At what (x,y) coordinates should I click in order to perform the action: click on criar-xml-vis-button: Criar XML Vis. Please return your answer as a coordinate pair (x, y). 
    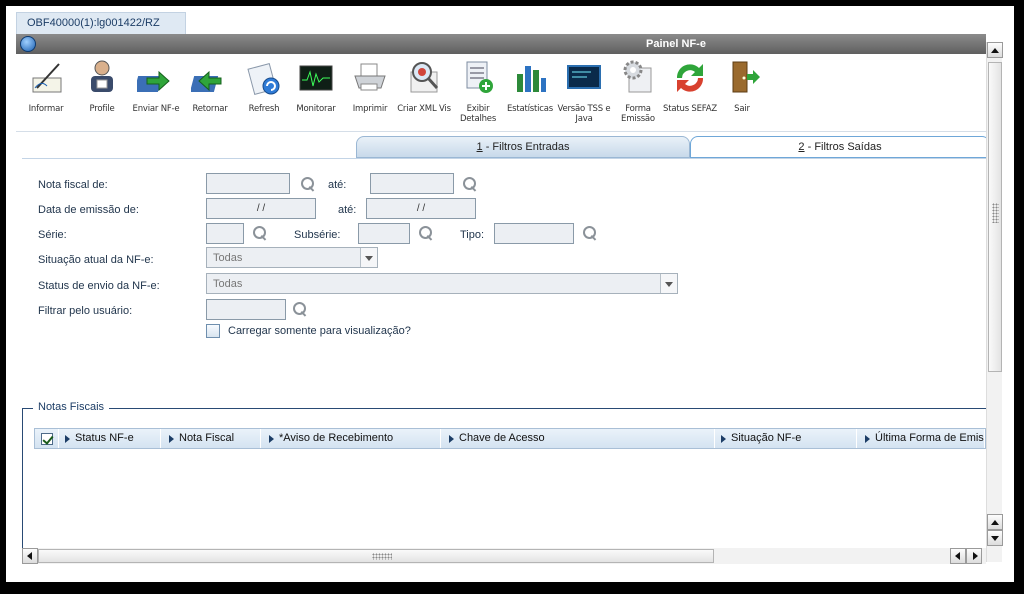
    Looking at the image, I should click on (424, 86).